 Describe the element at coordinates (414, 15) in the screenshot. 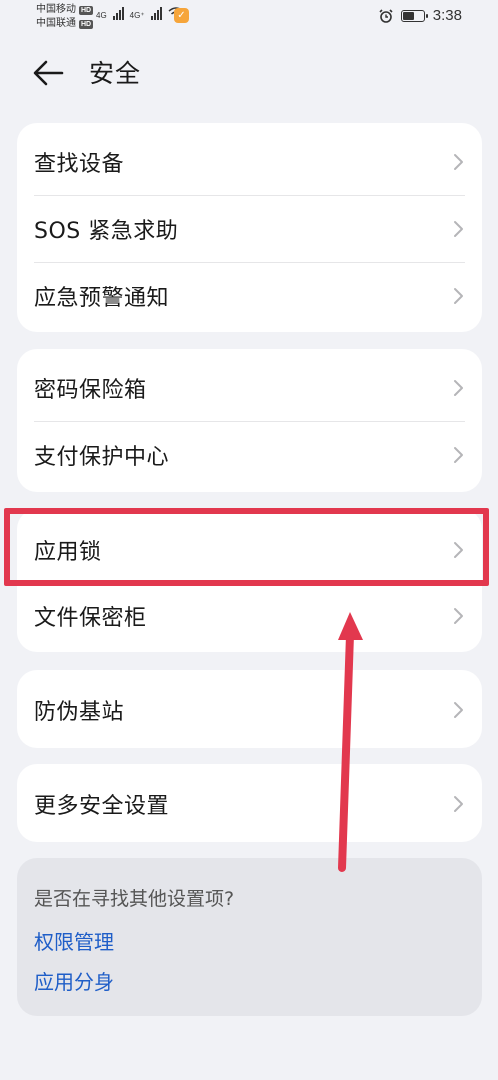

I see `battery-icon` at that location.